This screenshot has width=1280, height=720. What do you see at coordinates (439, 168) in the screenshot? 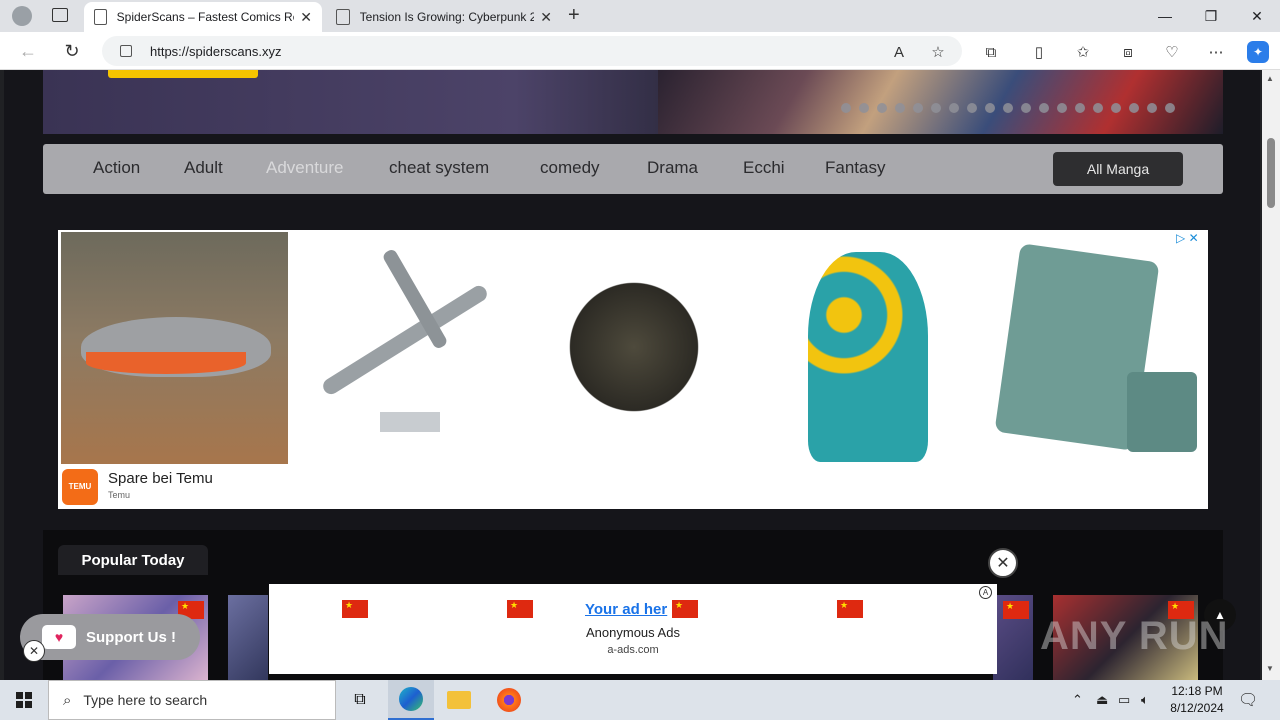
I see `genre-cheat-system: cheat system` at bounding box center [439, 168].